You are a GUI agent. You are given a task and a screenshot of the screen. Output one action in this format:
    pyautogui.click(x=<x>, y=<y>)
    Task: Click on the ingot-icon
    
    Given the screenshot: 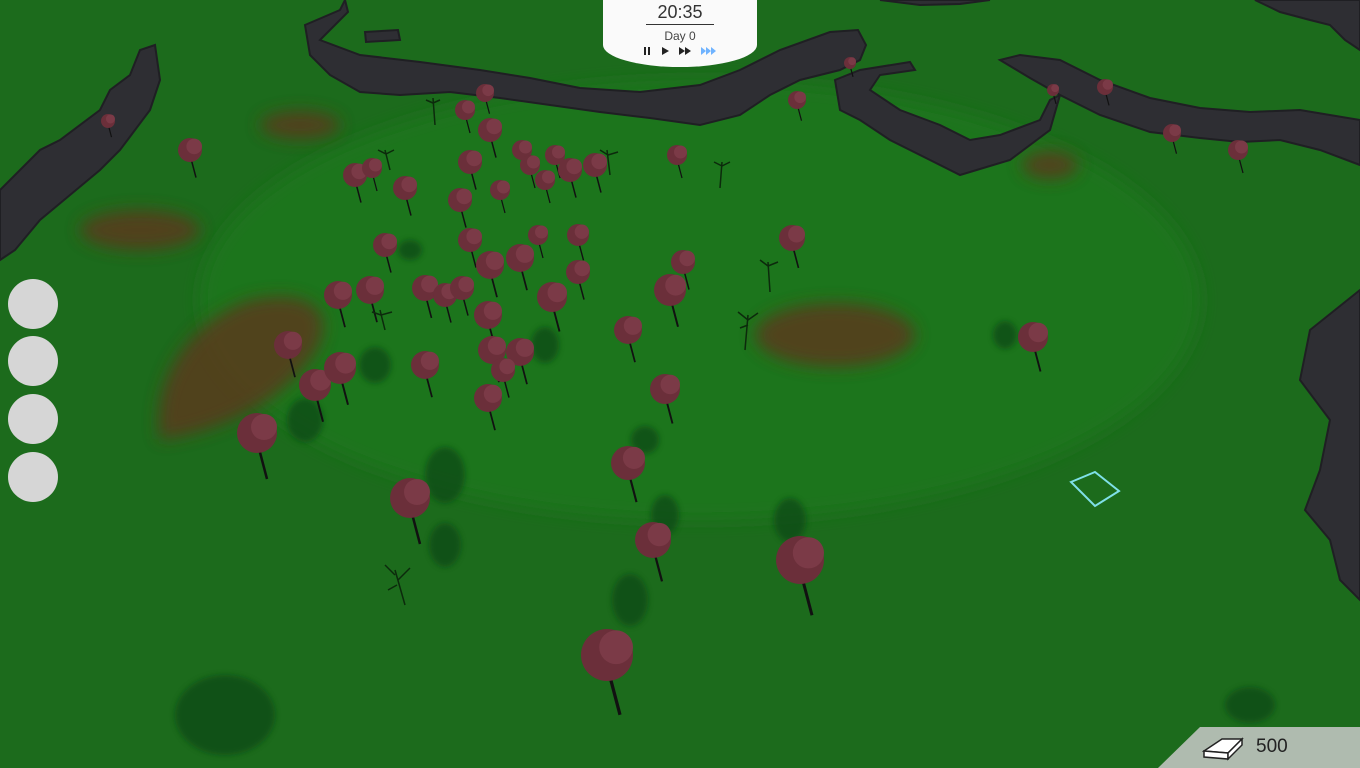 What is the action you would take?
    pyautogui.click(x=1222, y=749)
    